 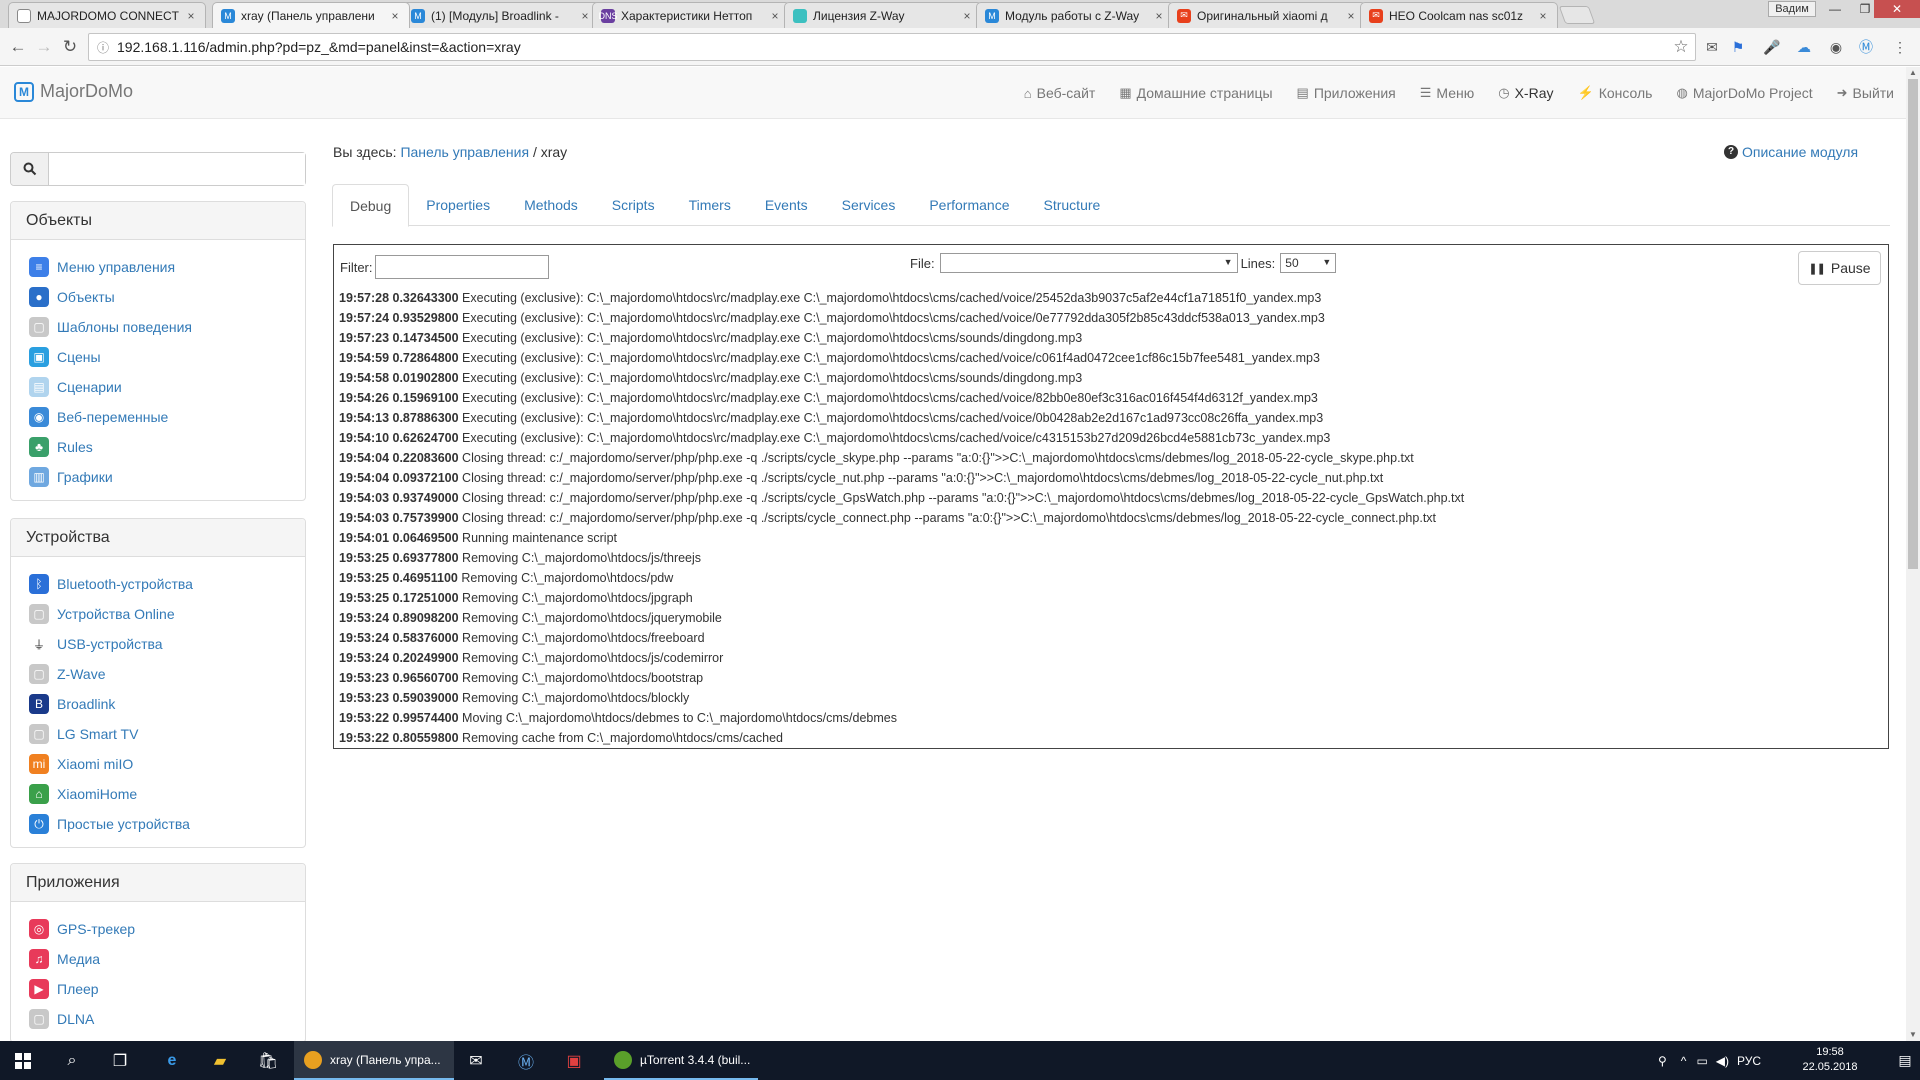 I want to click on sidebar-item: ● Объекты, so click(x=158, y=297).